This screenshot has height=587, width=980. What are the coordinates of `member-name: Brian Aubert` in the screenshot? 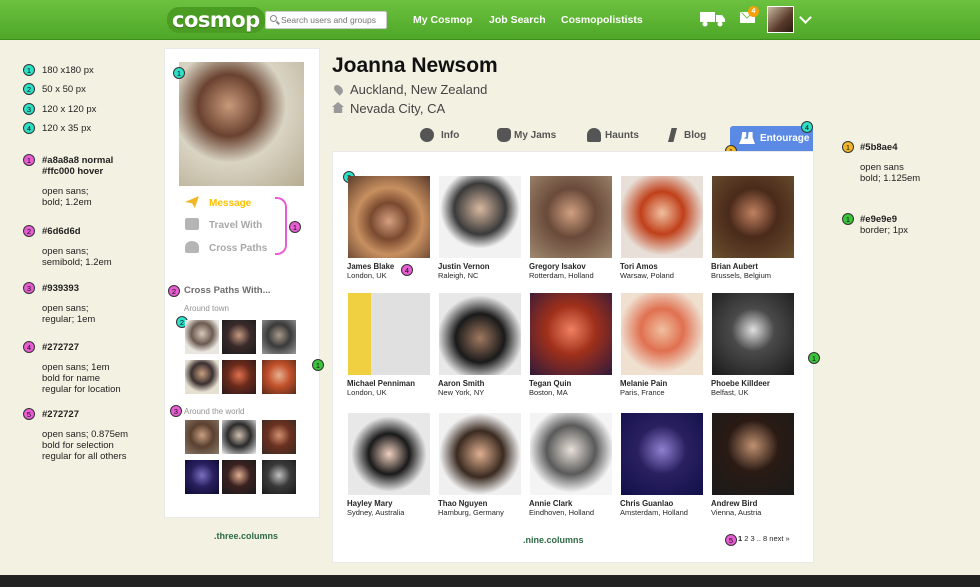 It's located at (753, 266).